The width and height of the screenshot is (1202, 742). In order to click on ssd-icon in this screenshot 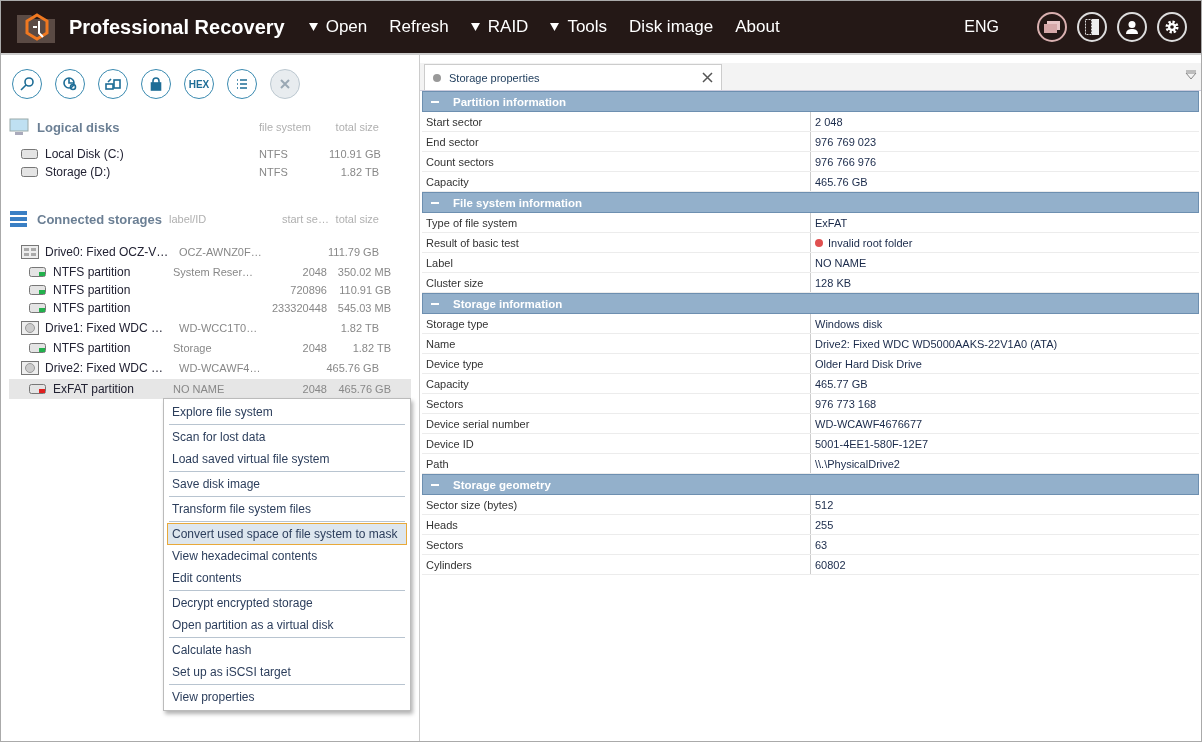, I will do `click(30, 252)`.